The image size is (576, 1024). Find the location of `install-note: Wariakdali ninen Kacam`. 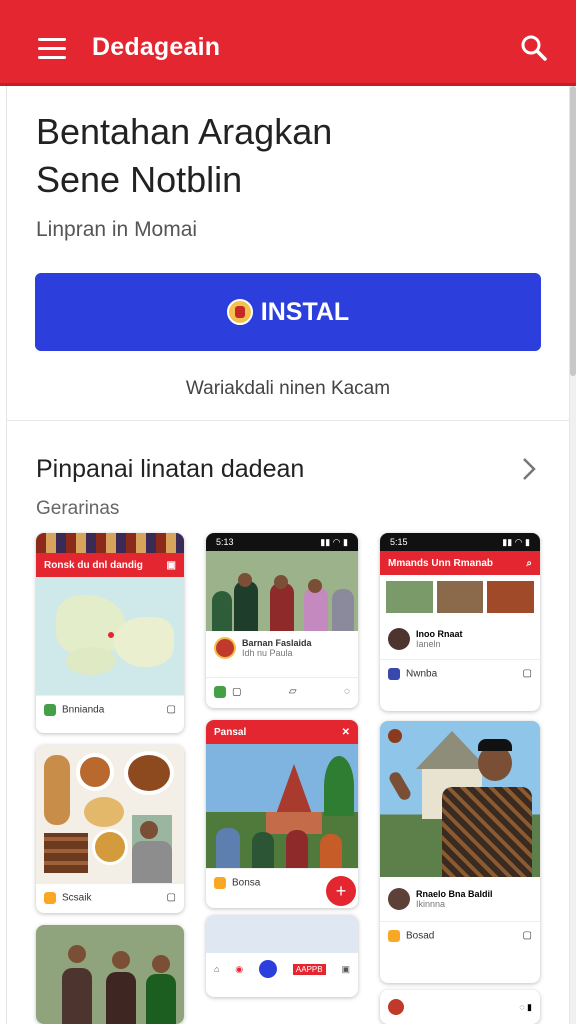

install-note: Wariakdali ninen Kacam is located at coordinates (288, 388).